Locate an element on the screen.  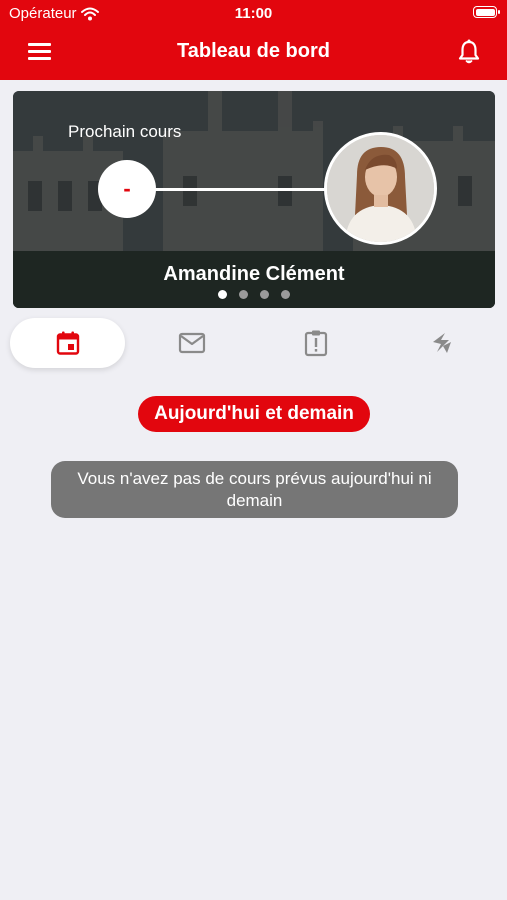
navigation-bar: Tableau de bord is located at coordinates (253, 54).